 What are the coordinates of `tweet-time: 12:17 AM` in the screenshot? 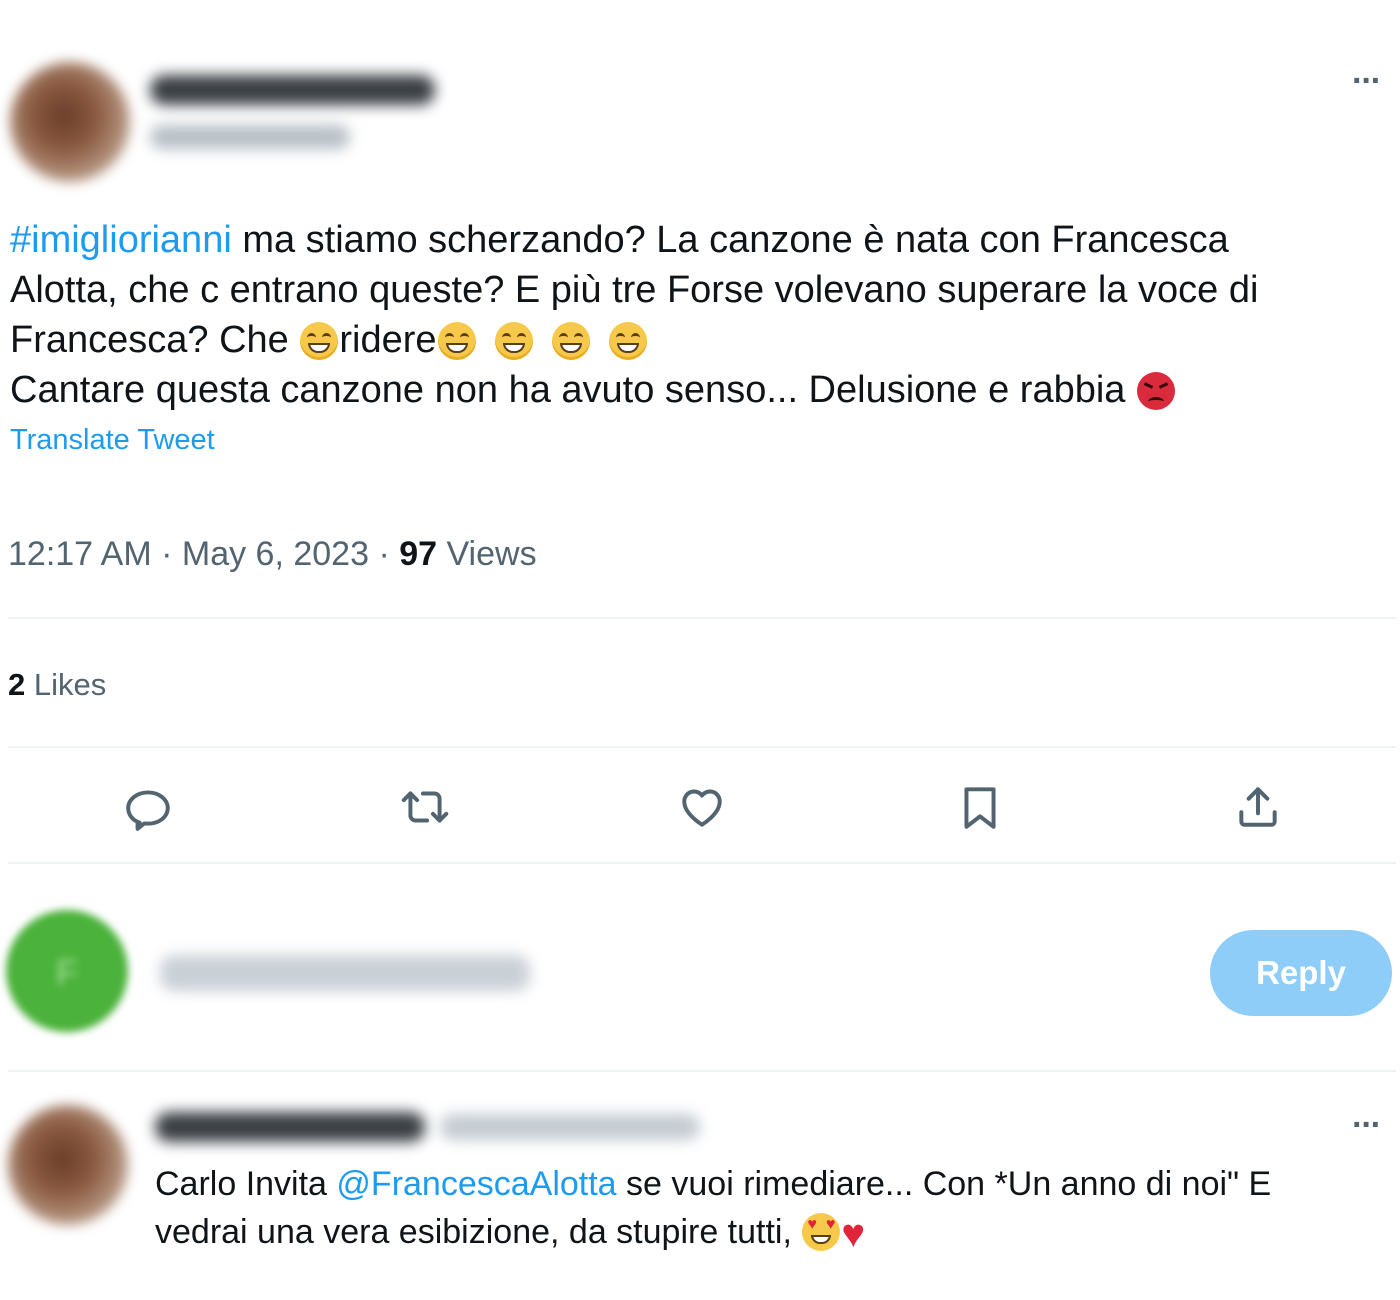 It's located at (80, 554).